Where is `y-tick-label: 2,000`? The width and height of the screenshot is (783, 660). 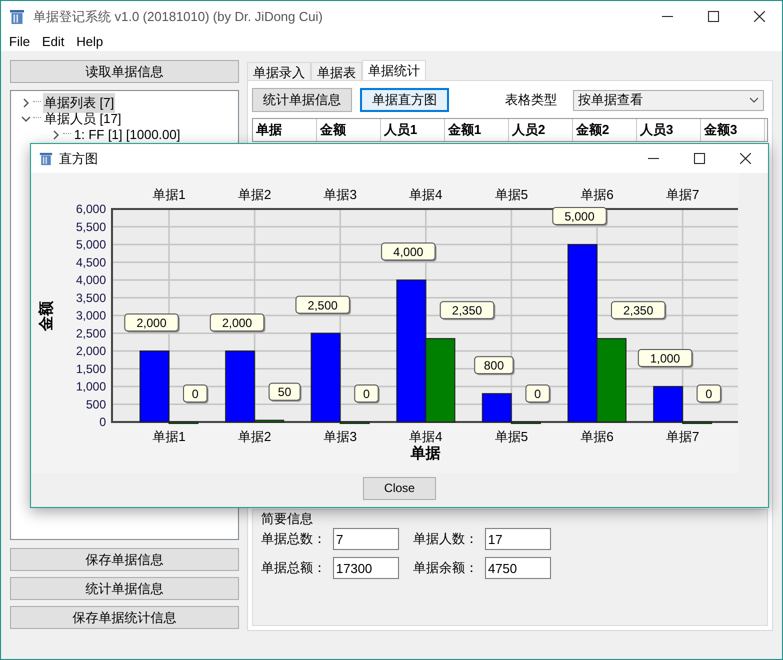 y-tick-label: 2,000 is located at coordinates (91, 351).